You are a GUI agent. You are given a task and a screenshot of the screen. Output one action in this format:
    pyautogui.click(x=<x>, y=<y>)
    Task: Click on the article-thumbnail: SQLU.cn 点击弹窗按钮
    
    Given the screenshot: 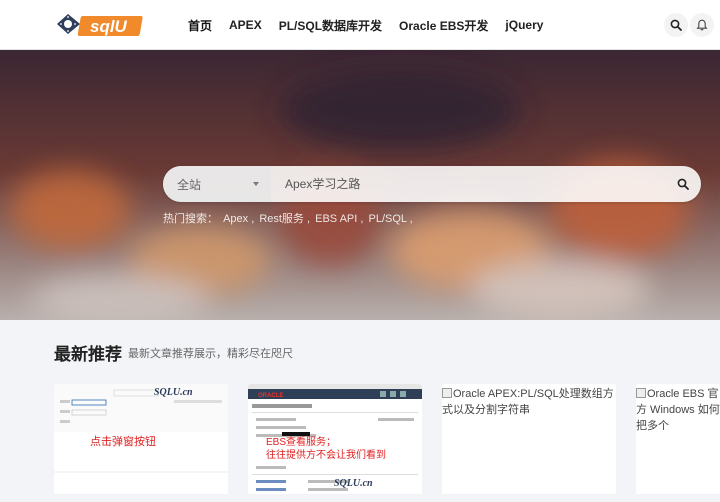 What is the action you would take?
    pyautogui.click(x=141, y=443)
    